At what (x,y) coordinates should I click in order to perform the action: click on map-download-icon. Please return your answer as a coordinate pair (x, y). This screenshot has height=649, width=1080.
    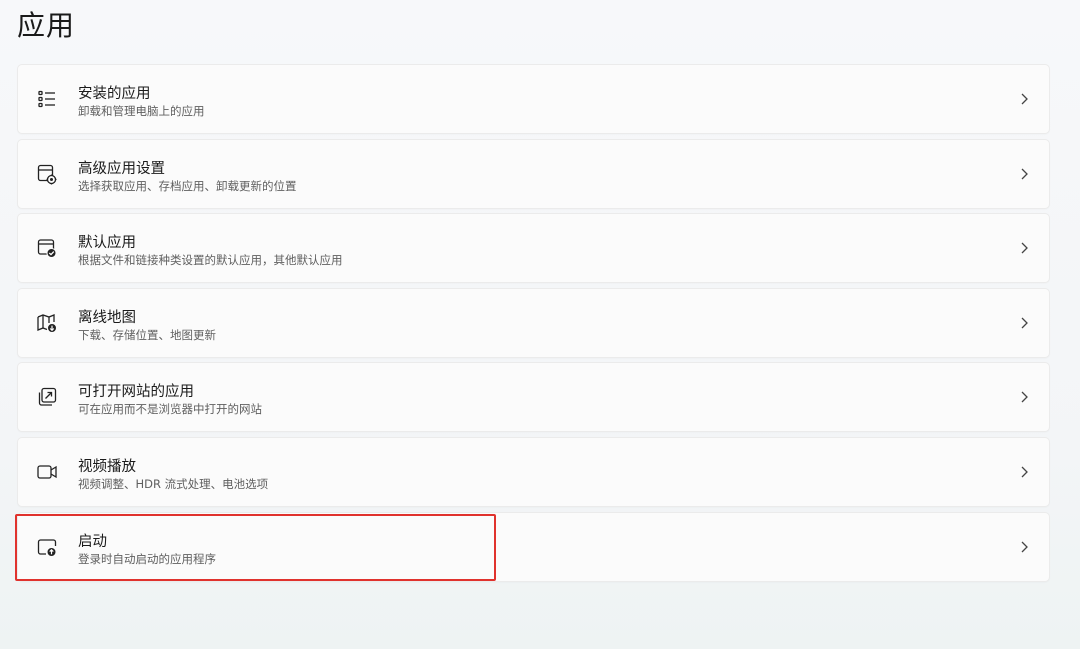
    Looking at the image, I should click on (47, 323).